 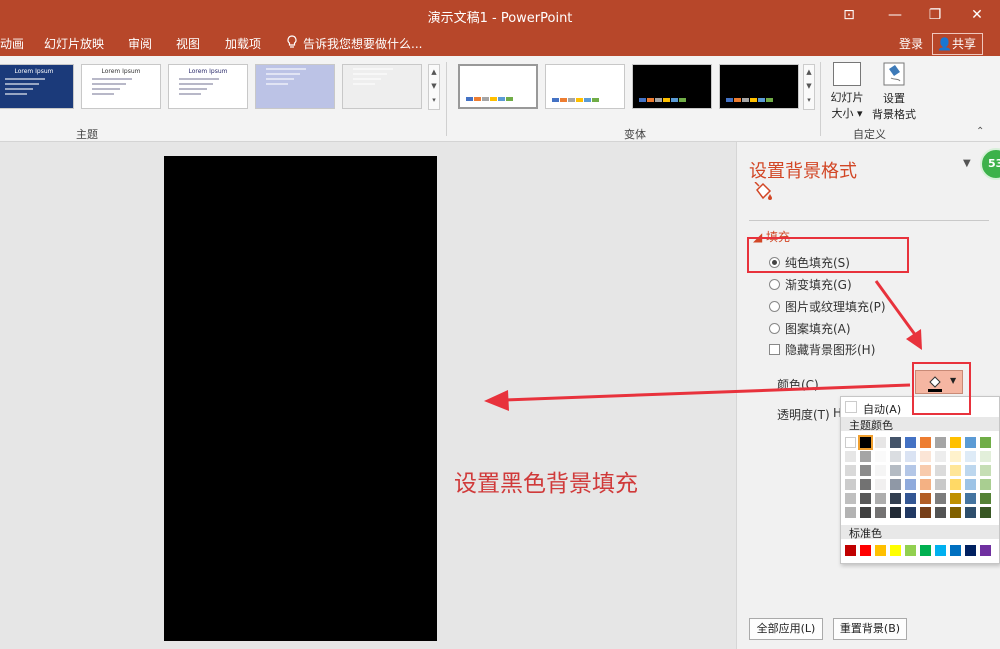 What do you see at coordinates (896, 308) in the screenshot?
I see `arrow-to-color-button` at bounding box center [896, 308].